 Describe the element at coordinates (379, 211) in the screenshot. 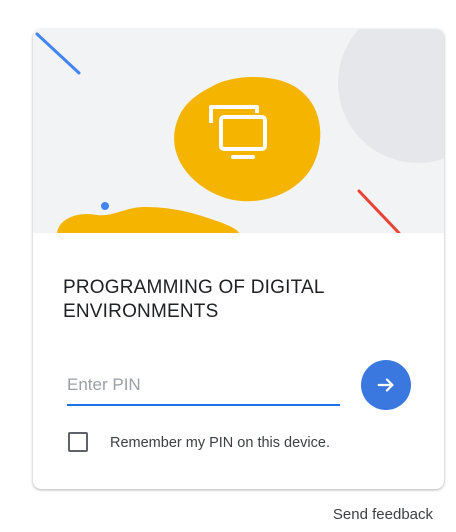

I see `red-line-shape` at that location.